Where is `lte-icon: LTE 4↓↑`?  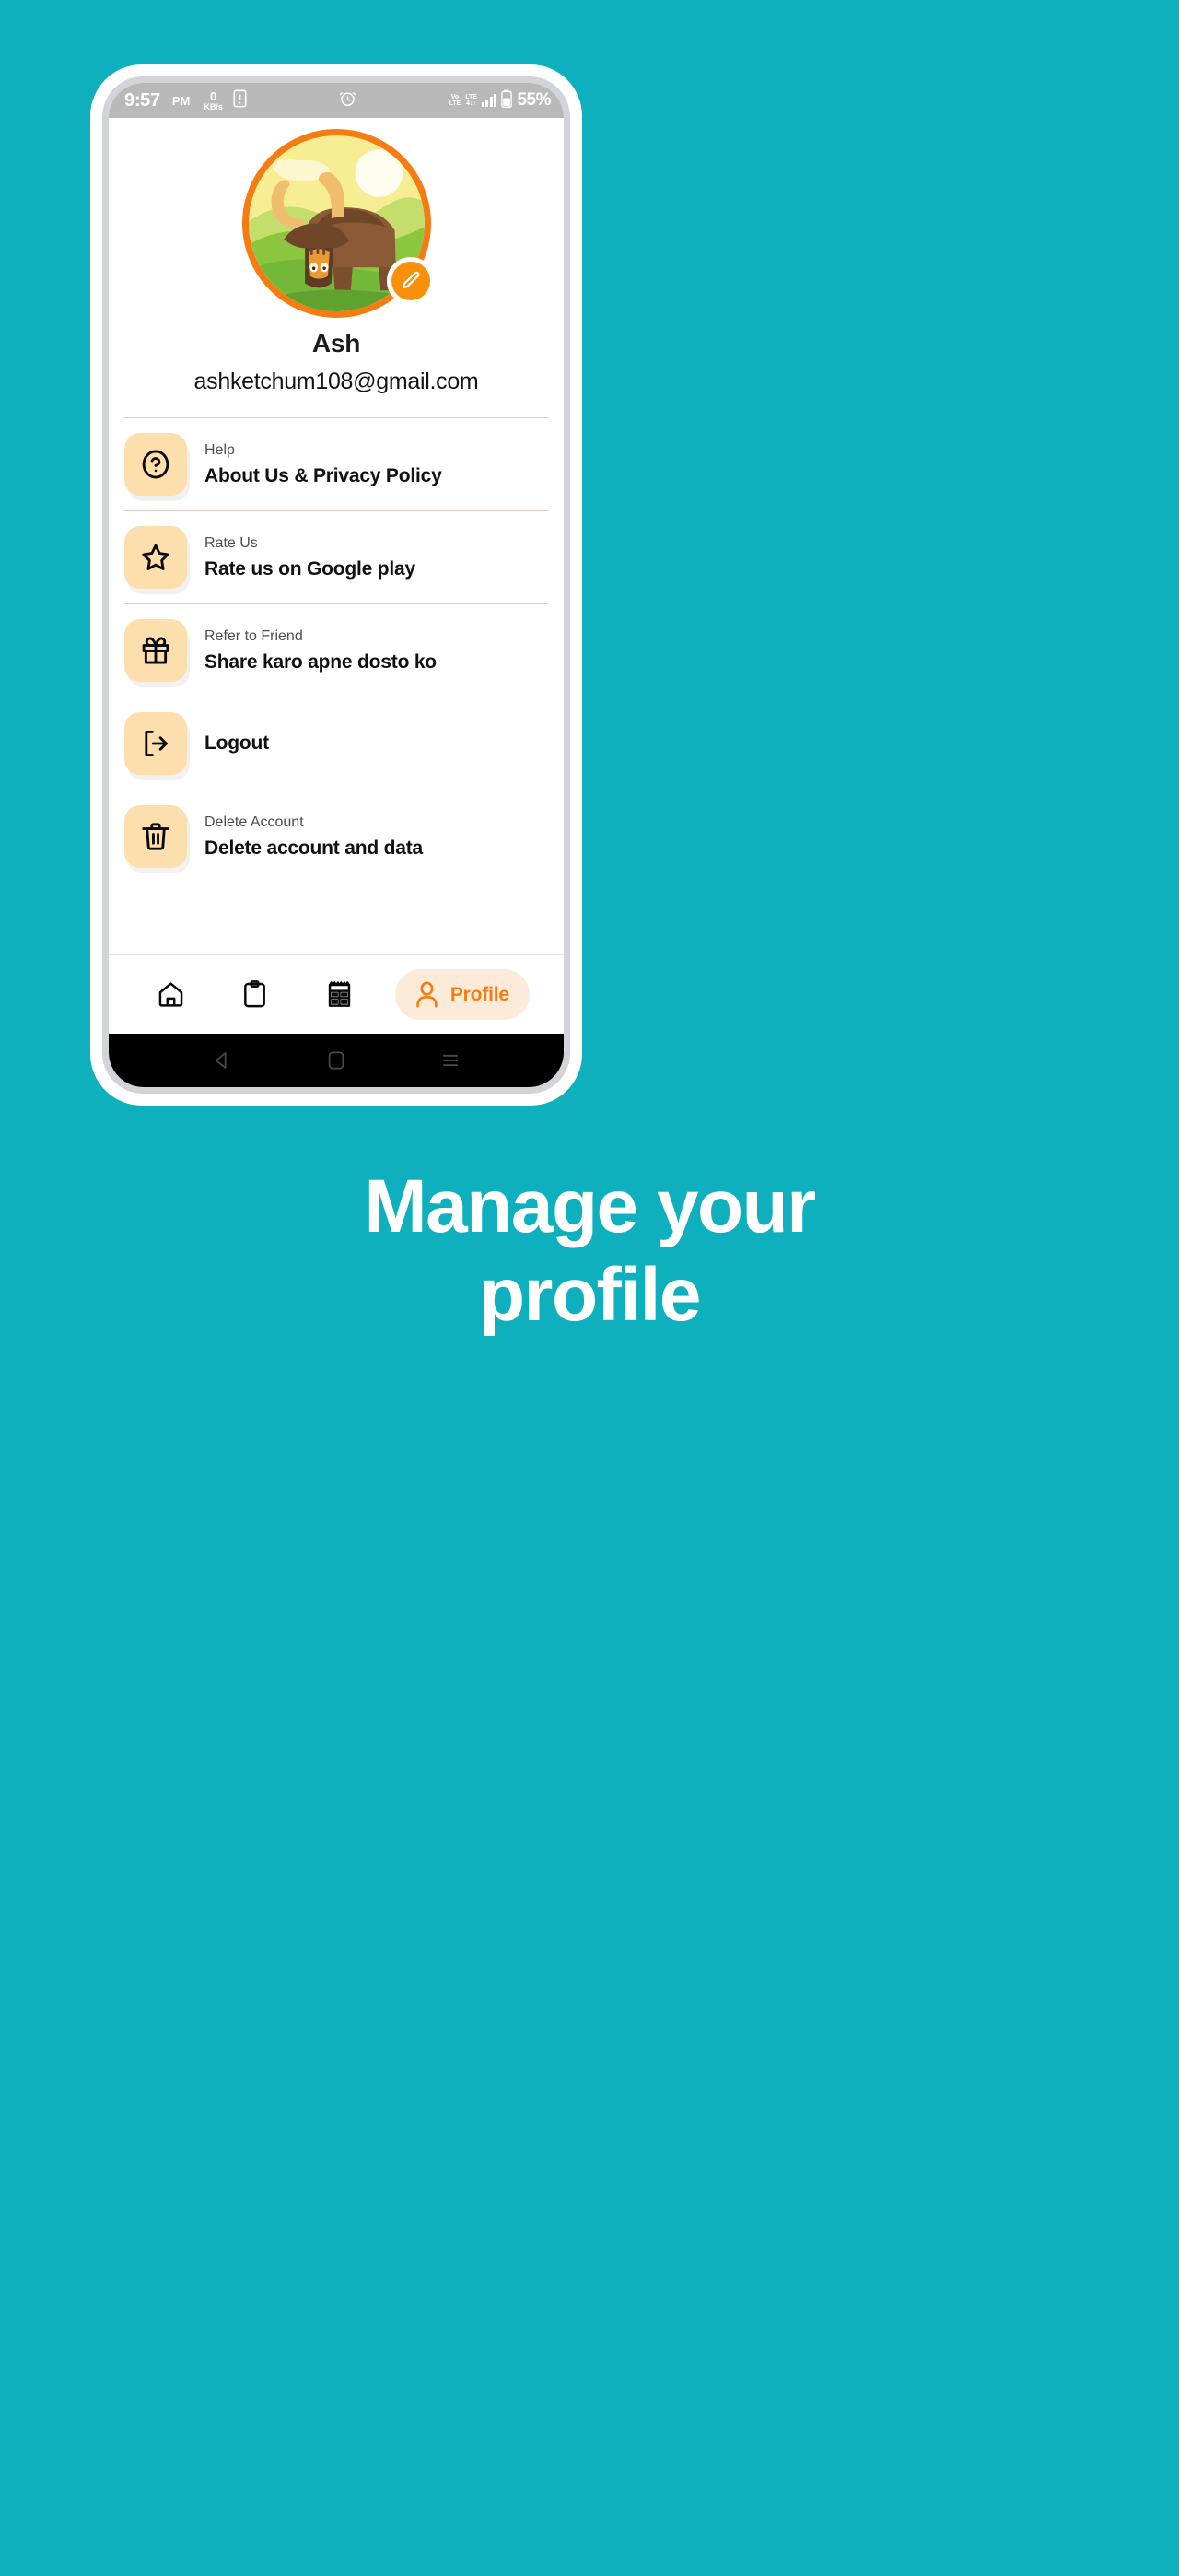 lte-icon: LTE 4↓↑ is located at coordinates (471, 100).